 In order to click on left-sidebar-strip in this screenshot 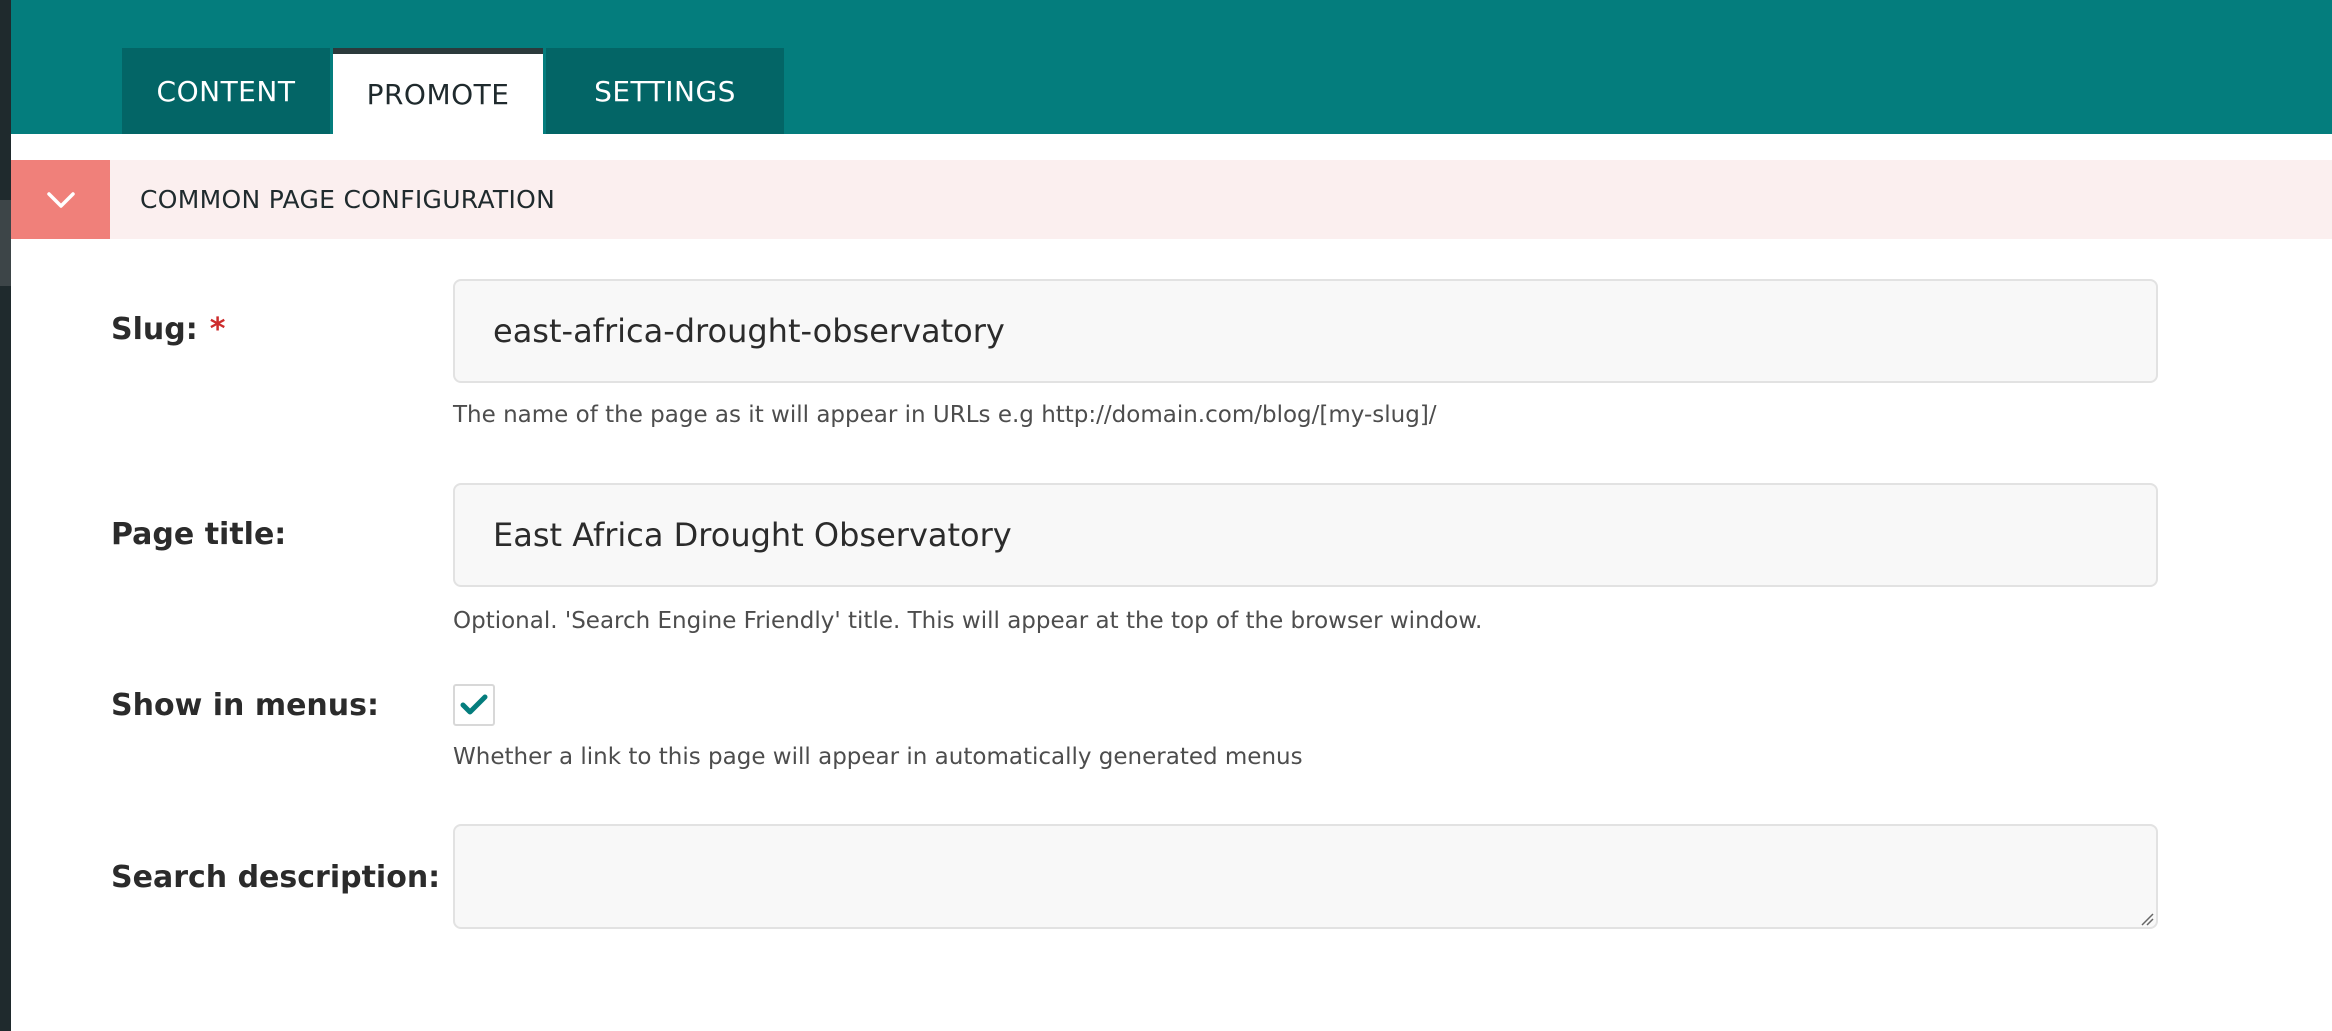, I will do `click(5, 515)`.